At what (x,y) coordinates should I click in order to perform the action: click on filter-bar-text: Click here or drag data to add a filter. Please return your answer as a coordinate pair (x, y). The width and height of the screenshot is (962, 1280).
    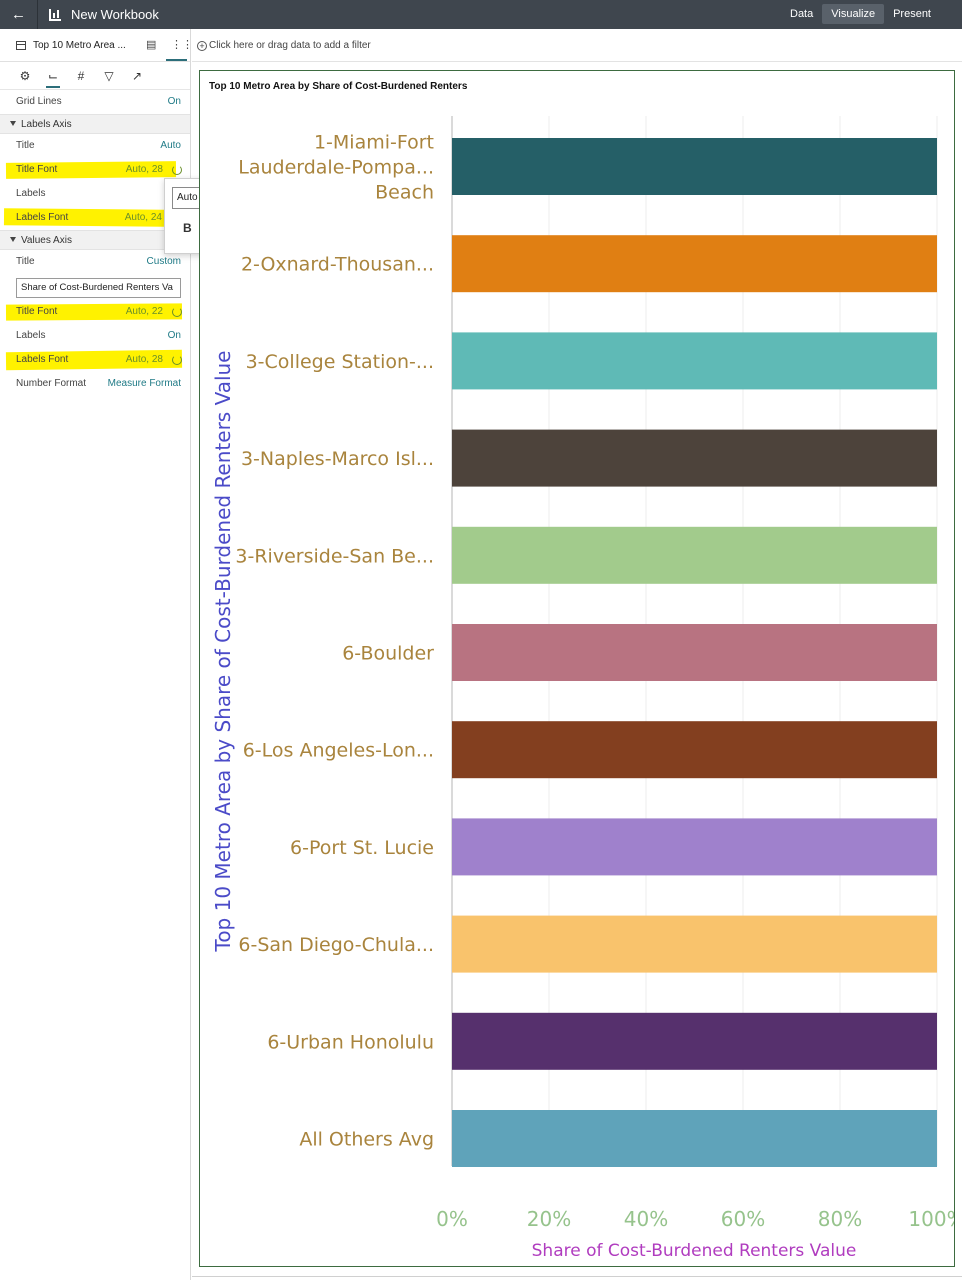
    Looking at the image, I should click on (290, 45).